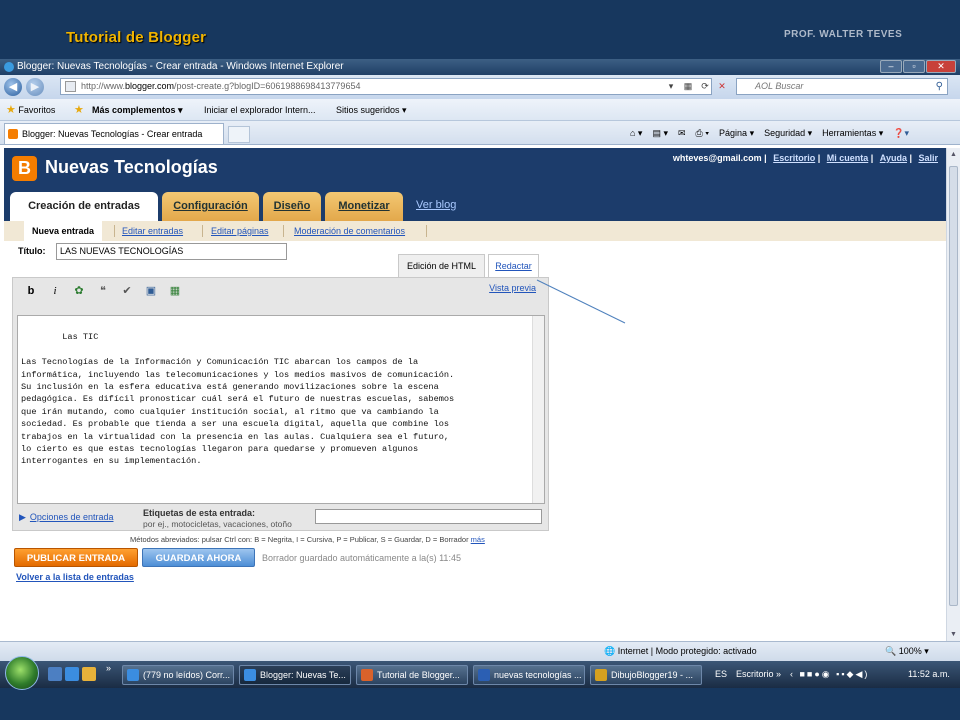  Describe the element at coordinates (736, 133) in the screenshot. I see `page-menu: Página ▾` at that location.